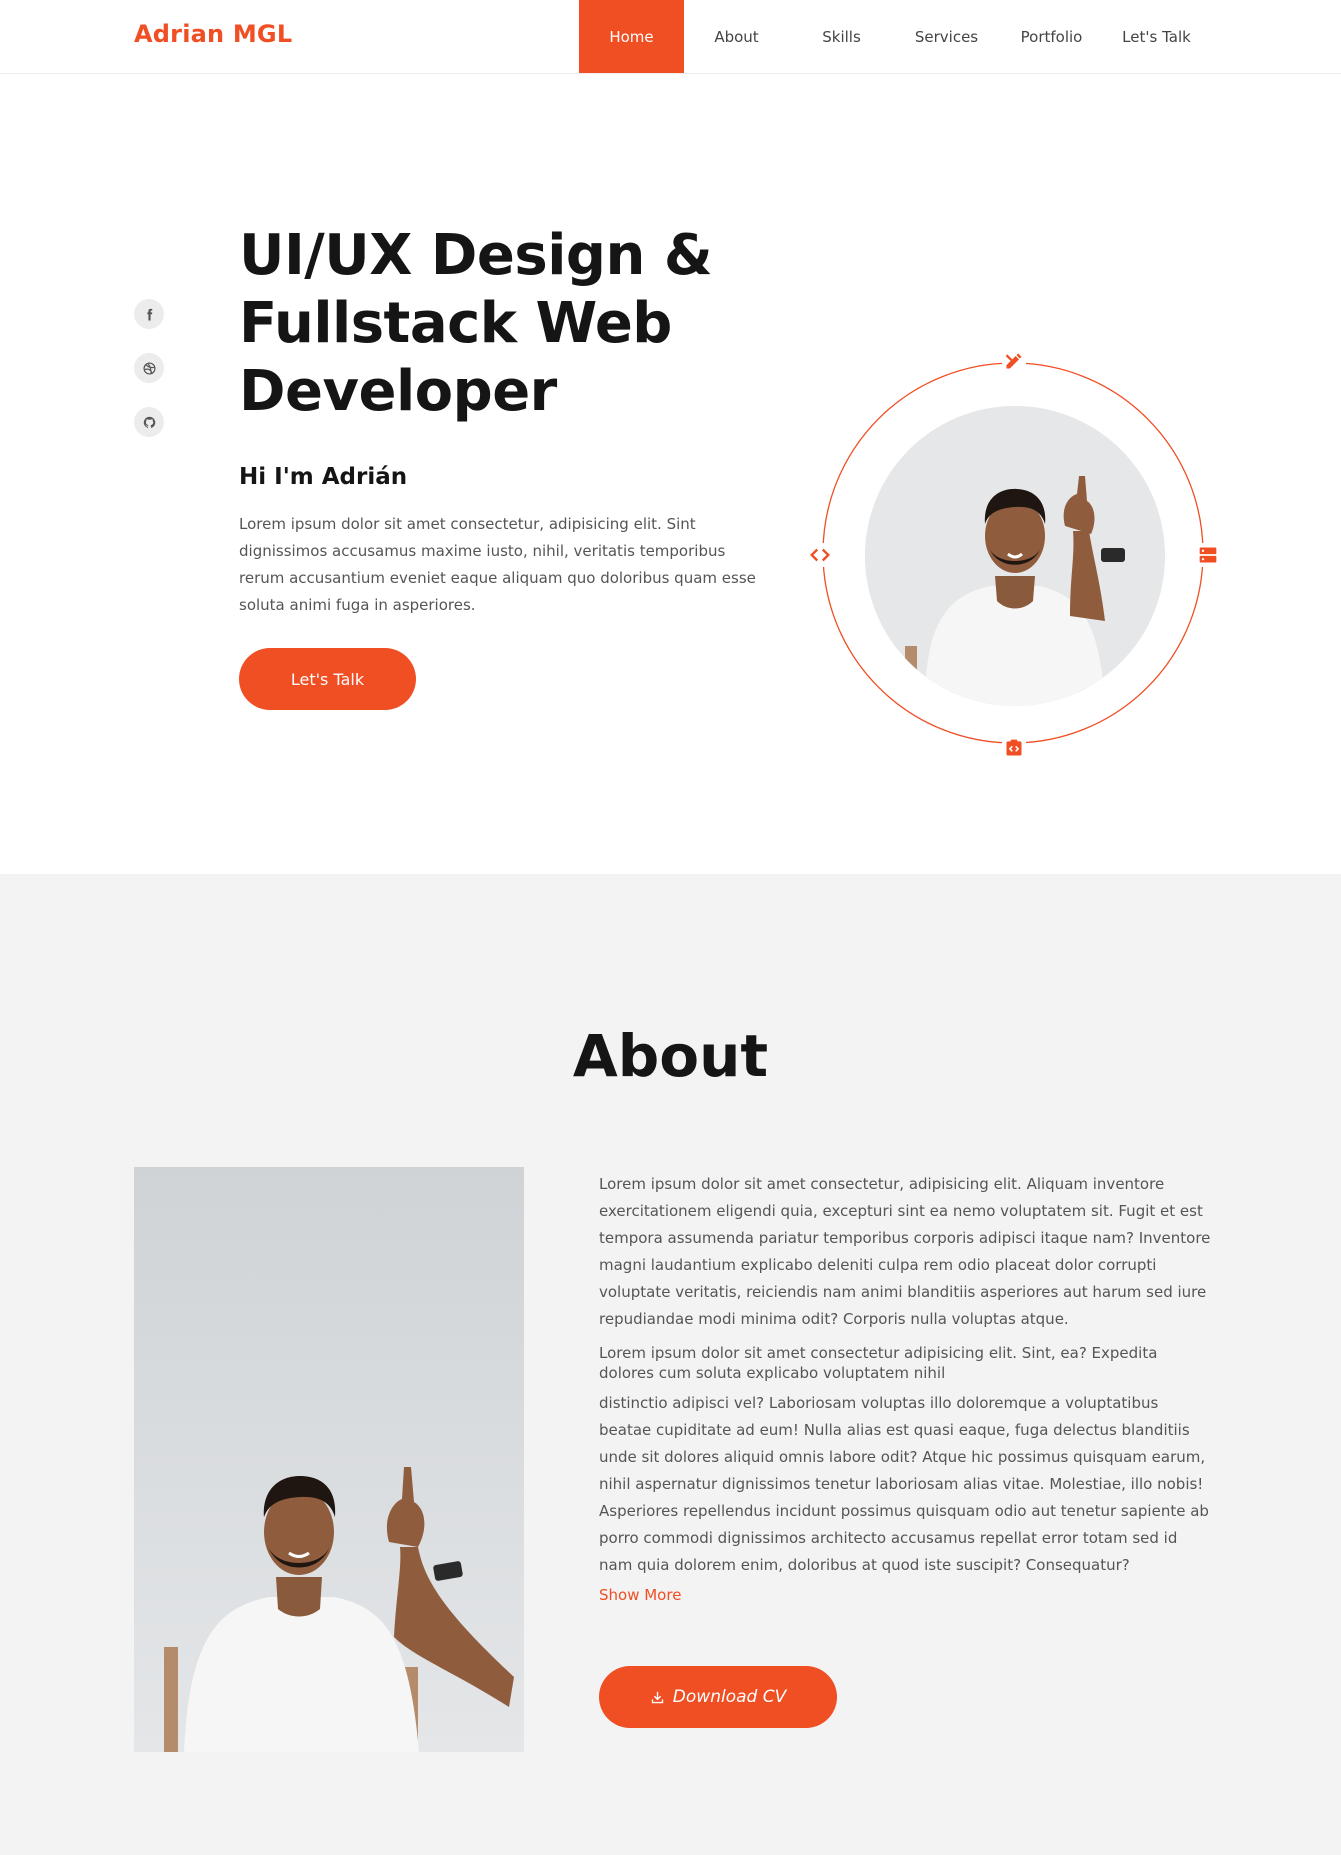 The width and height of the screenshot is (1341, 1855). I want to click on nav-about: About, so click(736, 36).